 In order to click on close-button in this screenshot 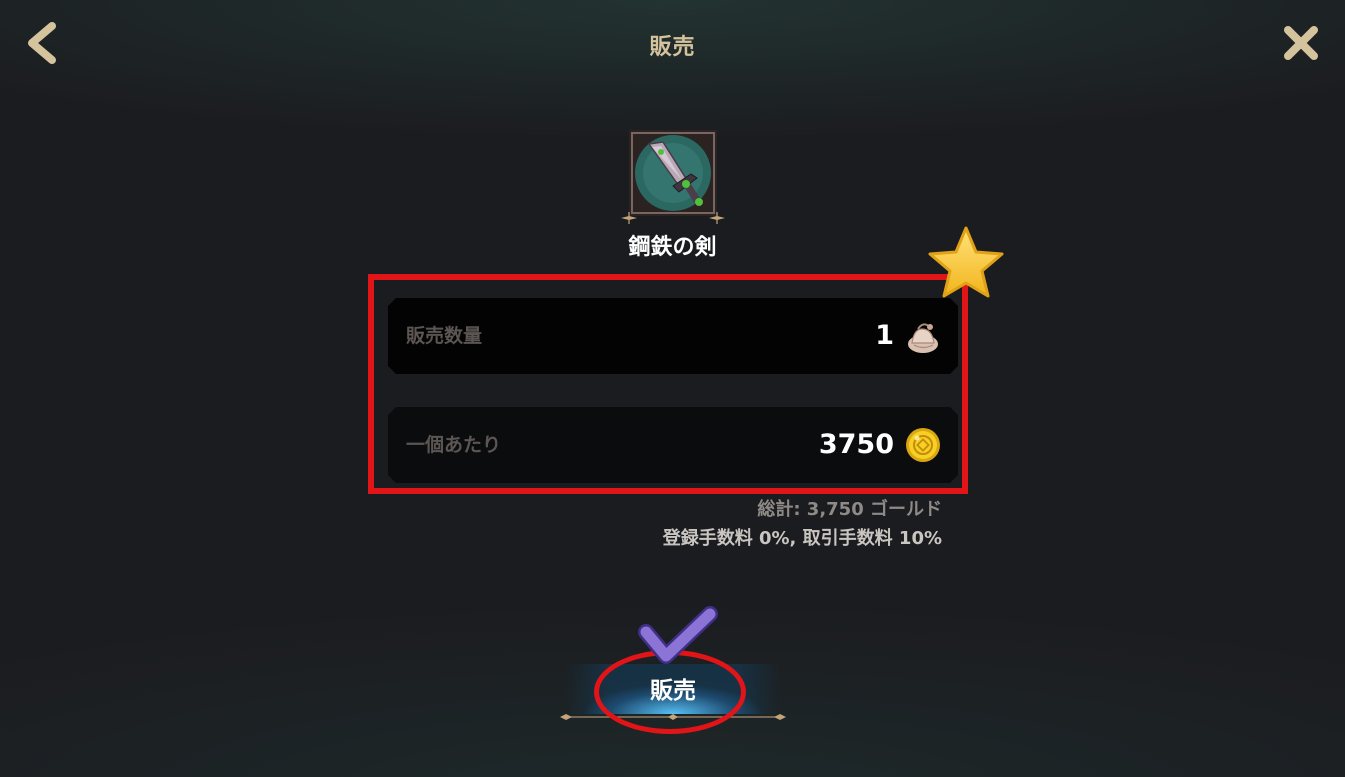, I will do `click(1301, 43)`.